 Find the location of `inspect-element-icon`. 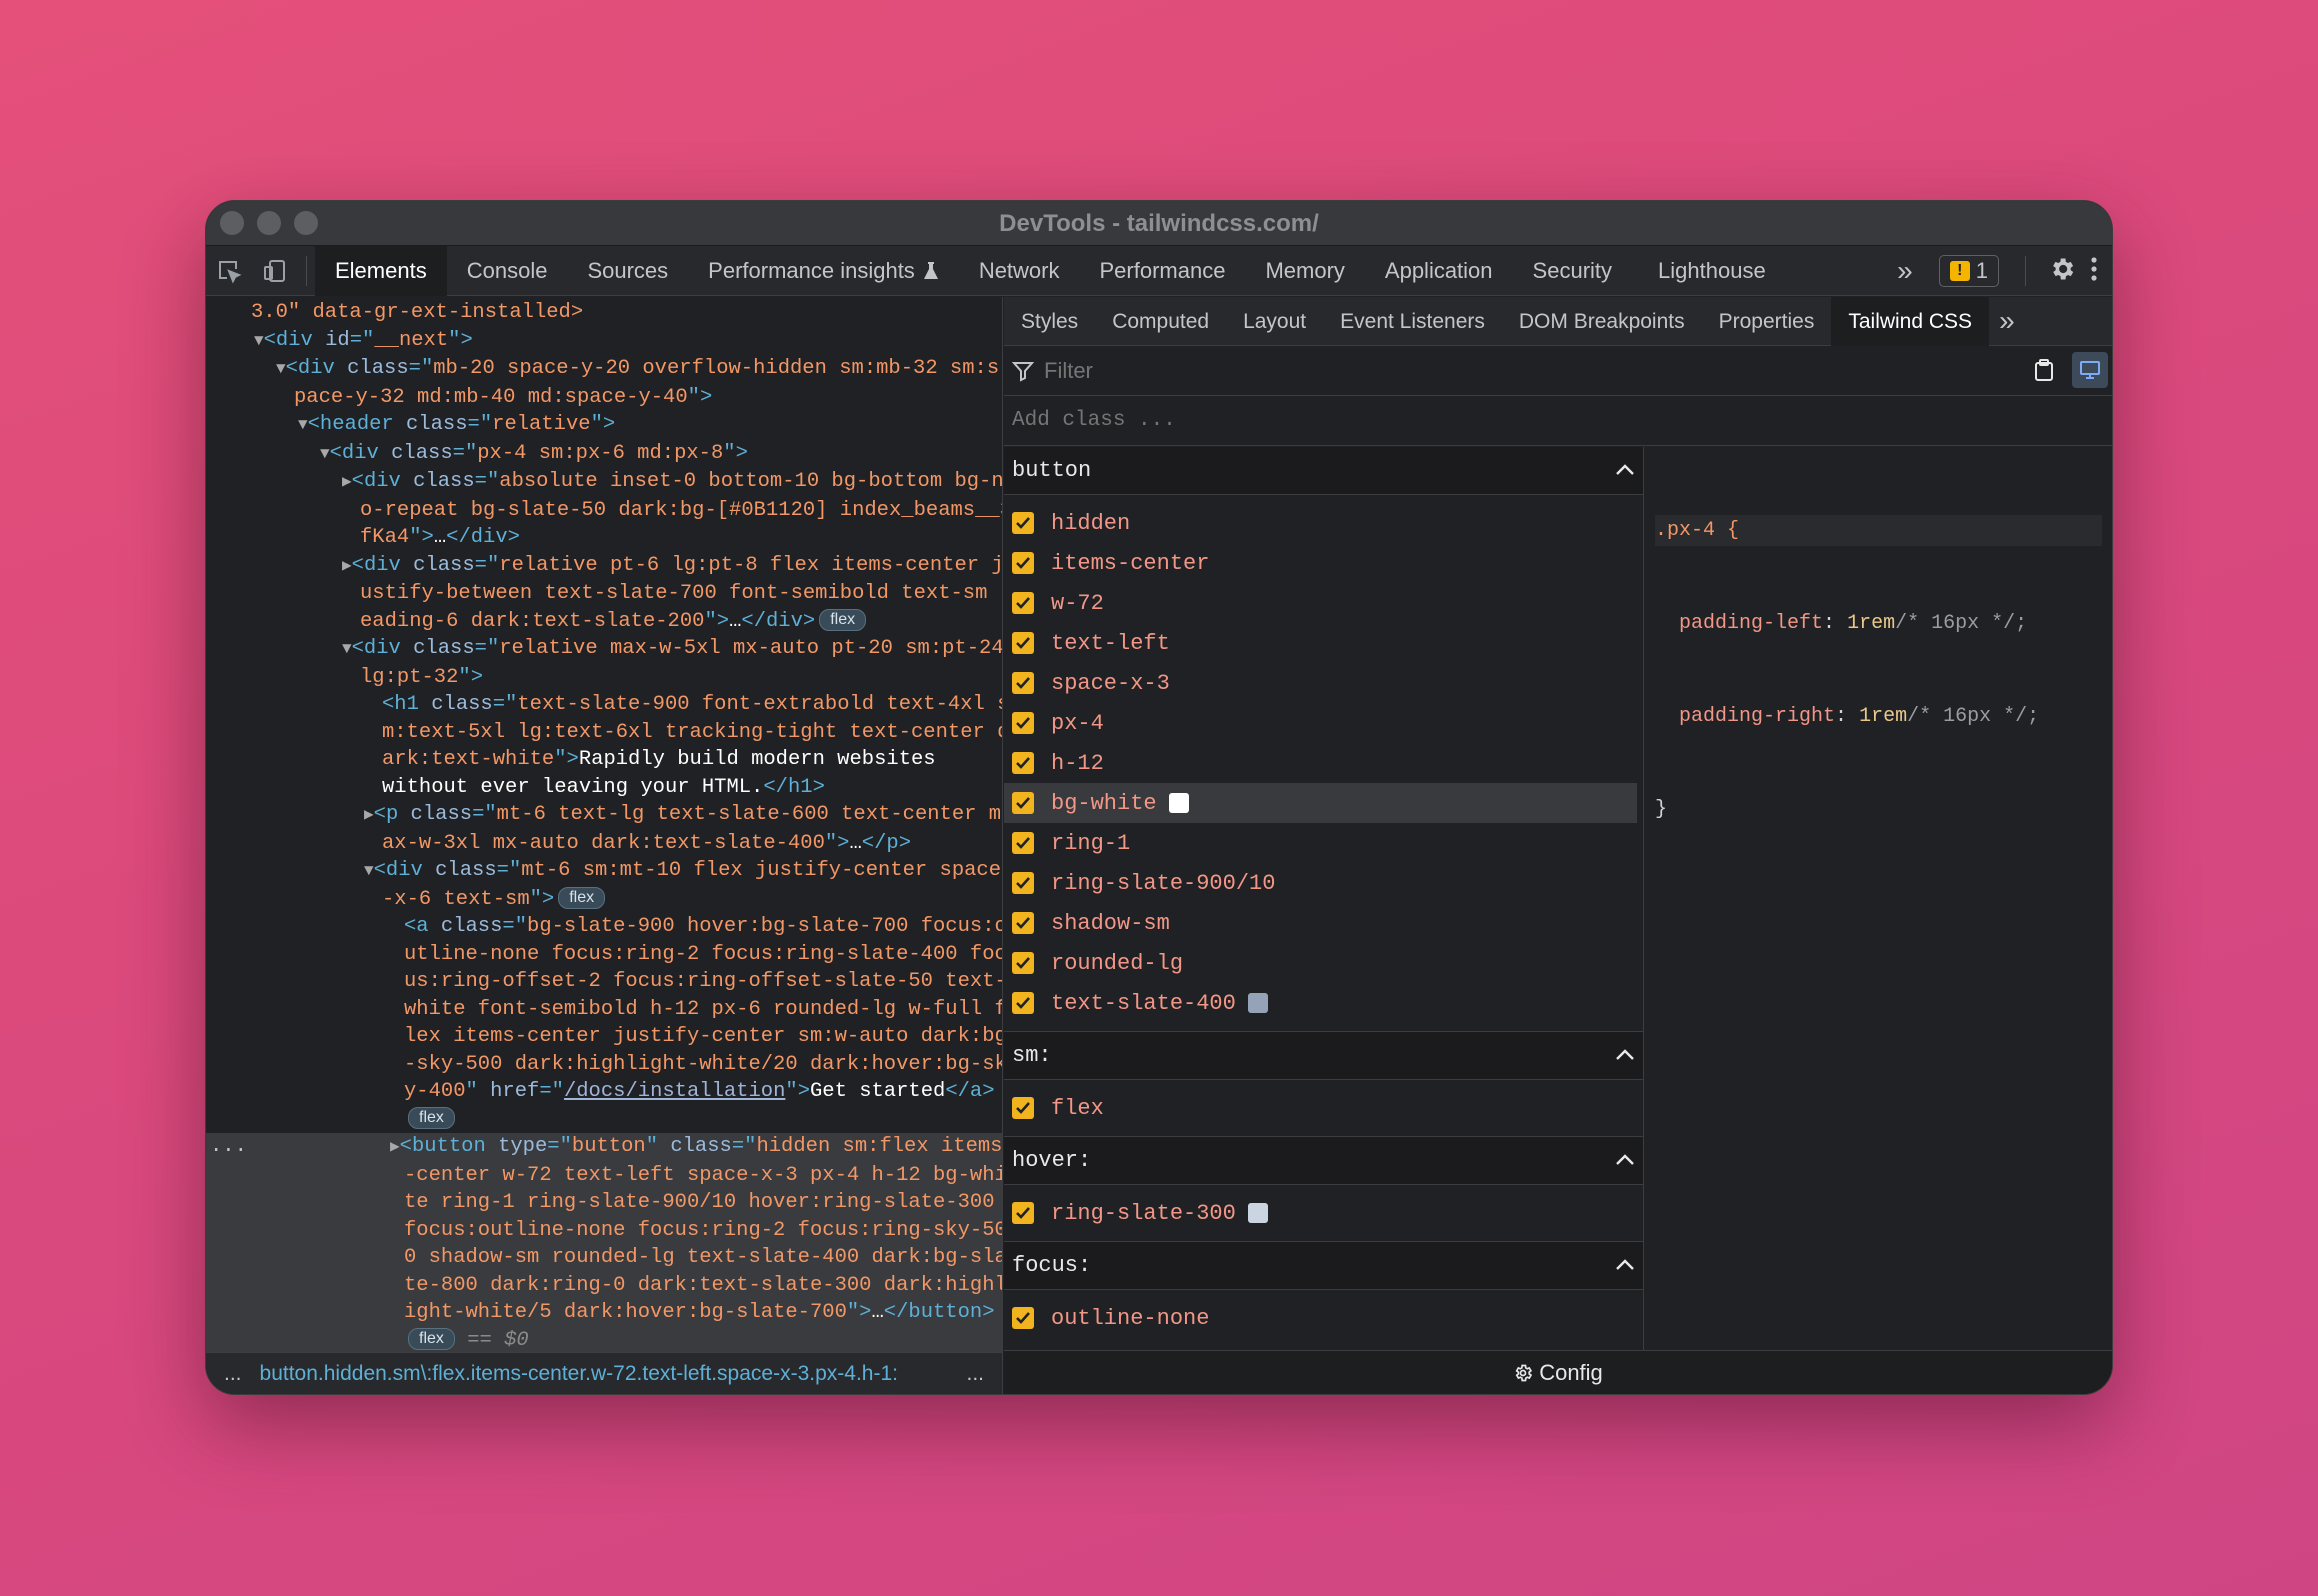

inspect-element-icon is located at coordinates (229, 271).